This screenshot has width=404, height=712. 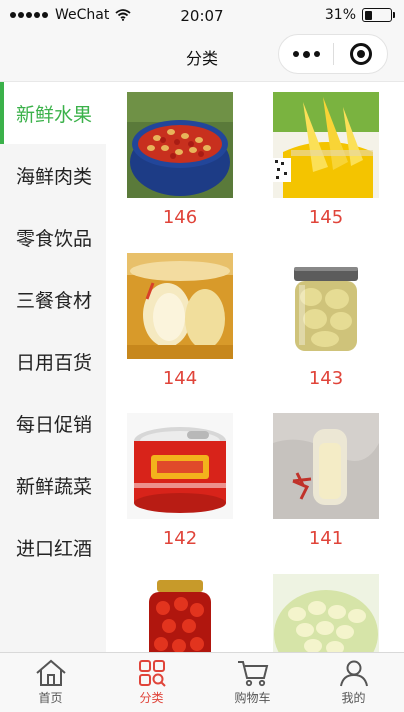 What do you see at coordinates (326, 306) in the screenshot?
I see `glass-jar-of-fruit-icon` at bounding box center [326, 306].